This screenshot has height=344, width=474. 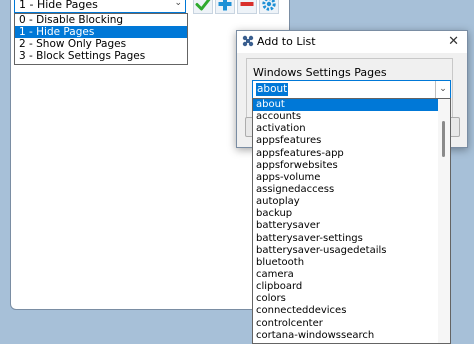 I want to click on page-list-item: activation, so click(x=351, y=129).